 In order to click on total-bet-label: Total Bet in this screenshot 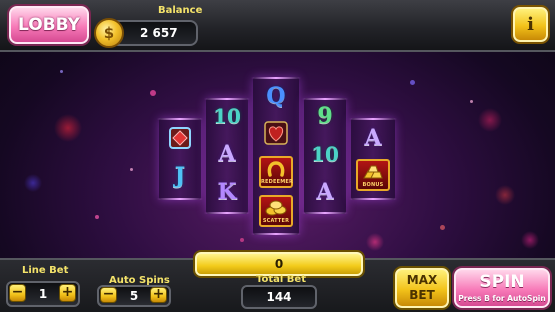, I will do `click(281, 279)`.